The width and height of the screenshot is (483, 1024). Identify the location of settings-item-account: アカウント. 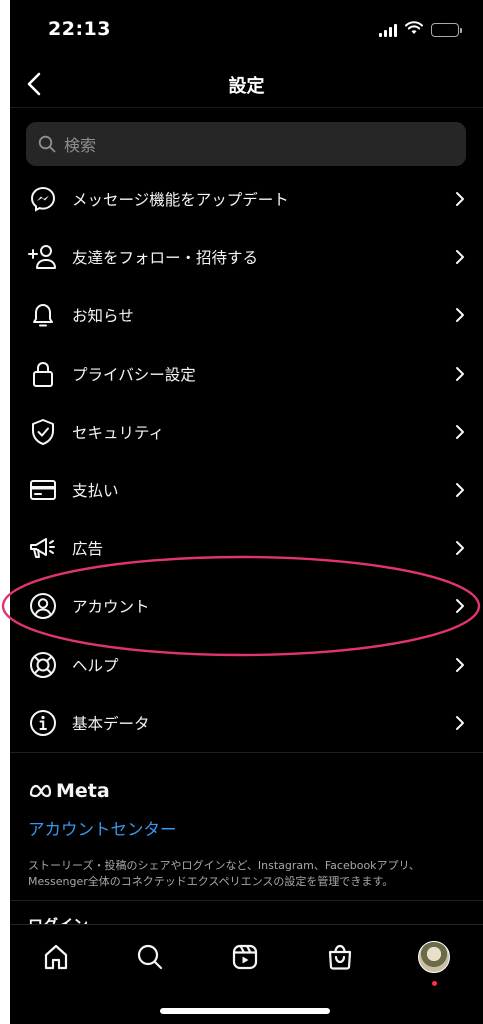
(246, 606).